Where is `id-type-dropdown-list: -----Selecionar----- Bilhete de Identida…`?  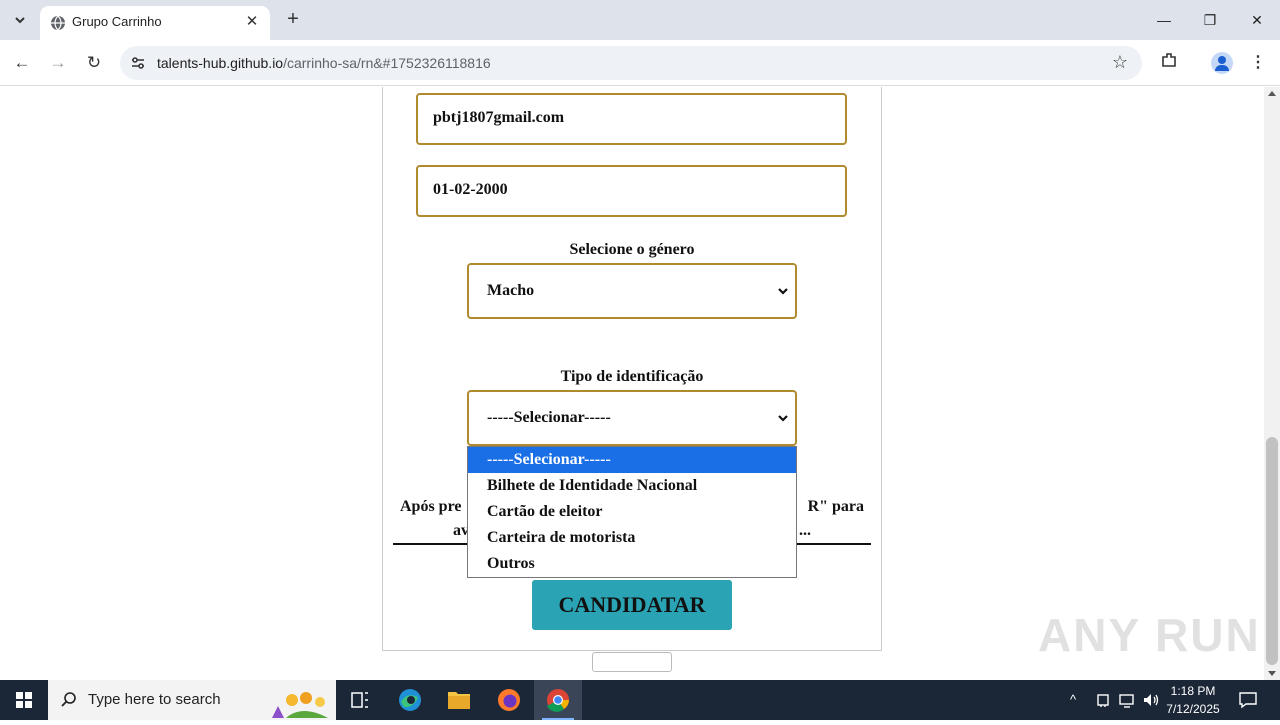
id-type-dropdown-list: -----Selecionar----- Bilhete de Identida… is located at coordinates (632, 512).